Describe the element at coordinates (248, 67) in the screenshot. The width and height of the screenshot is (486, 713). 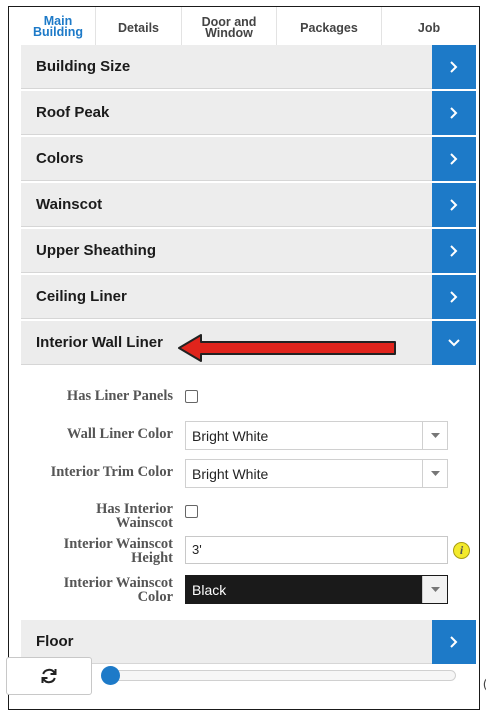
I see `section-building-size: Building Size` at that location.